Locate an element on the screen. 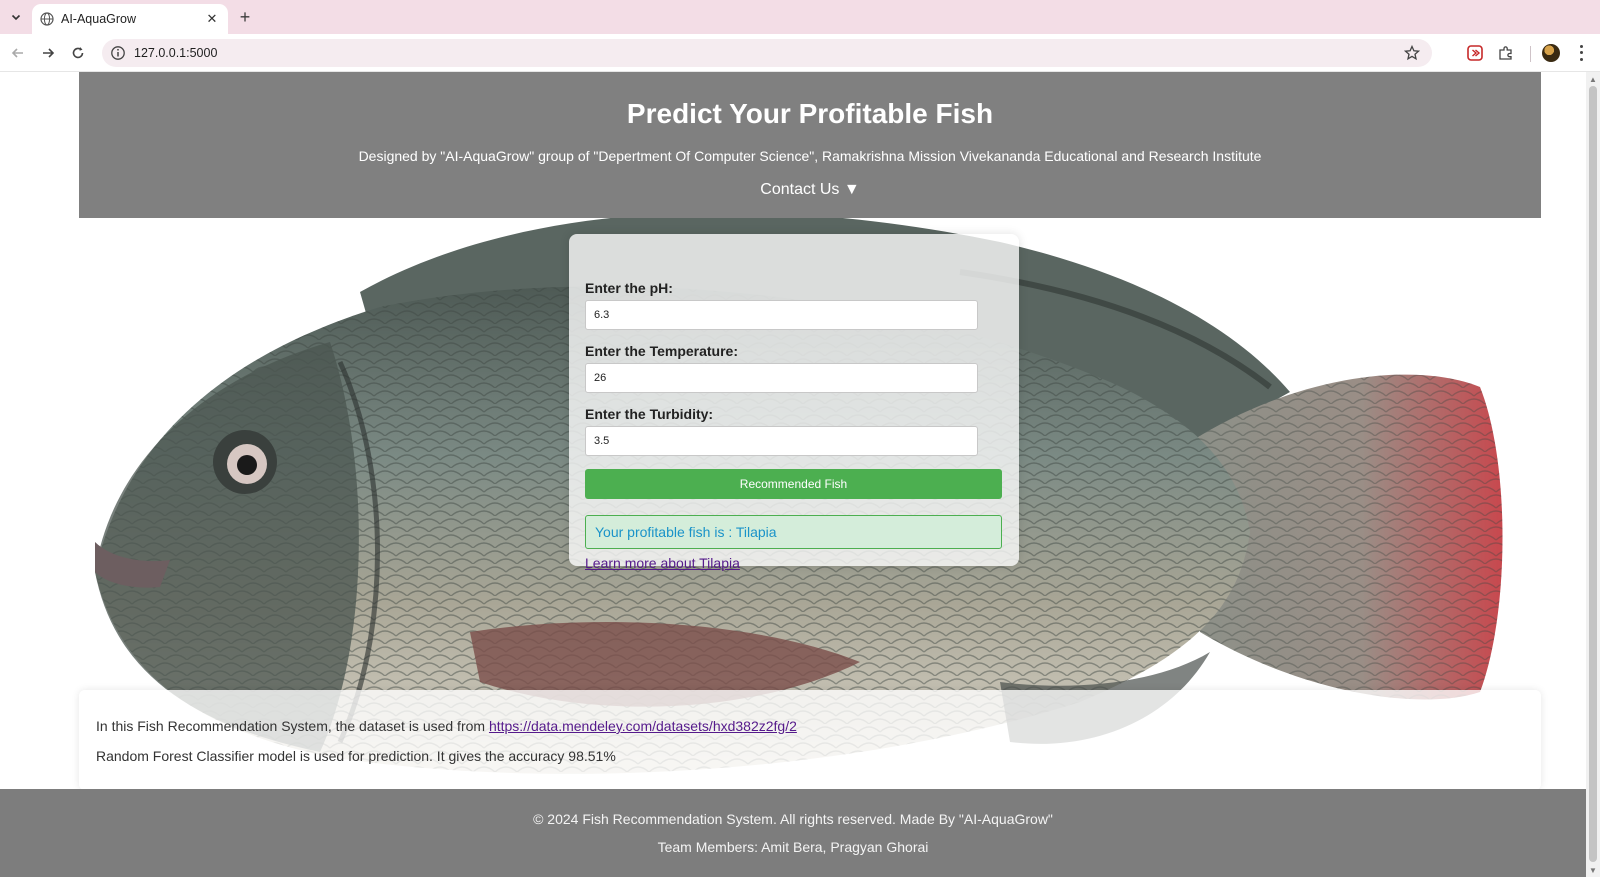 Image resolution: width=1600 pixels, height=877 pixels. tab-title: AI-AquaGrow is located at coordinates (99, 19).